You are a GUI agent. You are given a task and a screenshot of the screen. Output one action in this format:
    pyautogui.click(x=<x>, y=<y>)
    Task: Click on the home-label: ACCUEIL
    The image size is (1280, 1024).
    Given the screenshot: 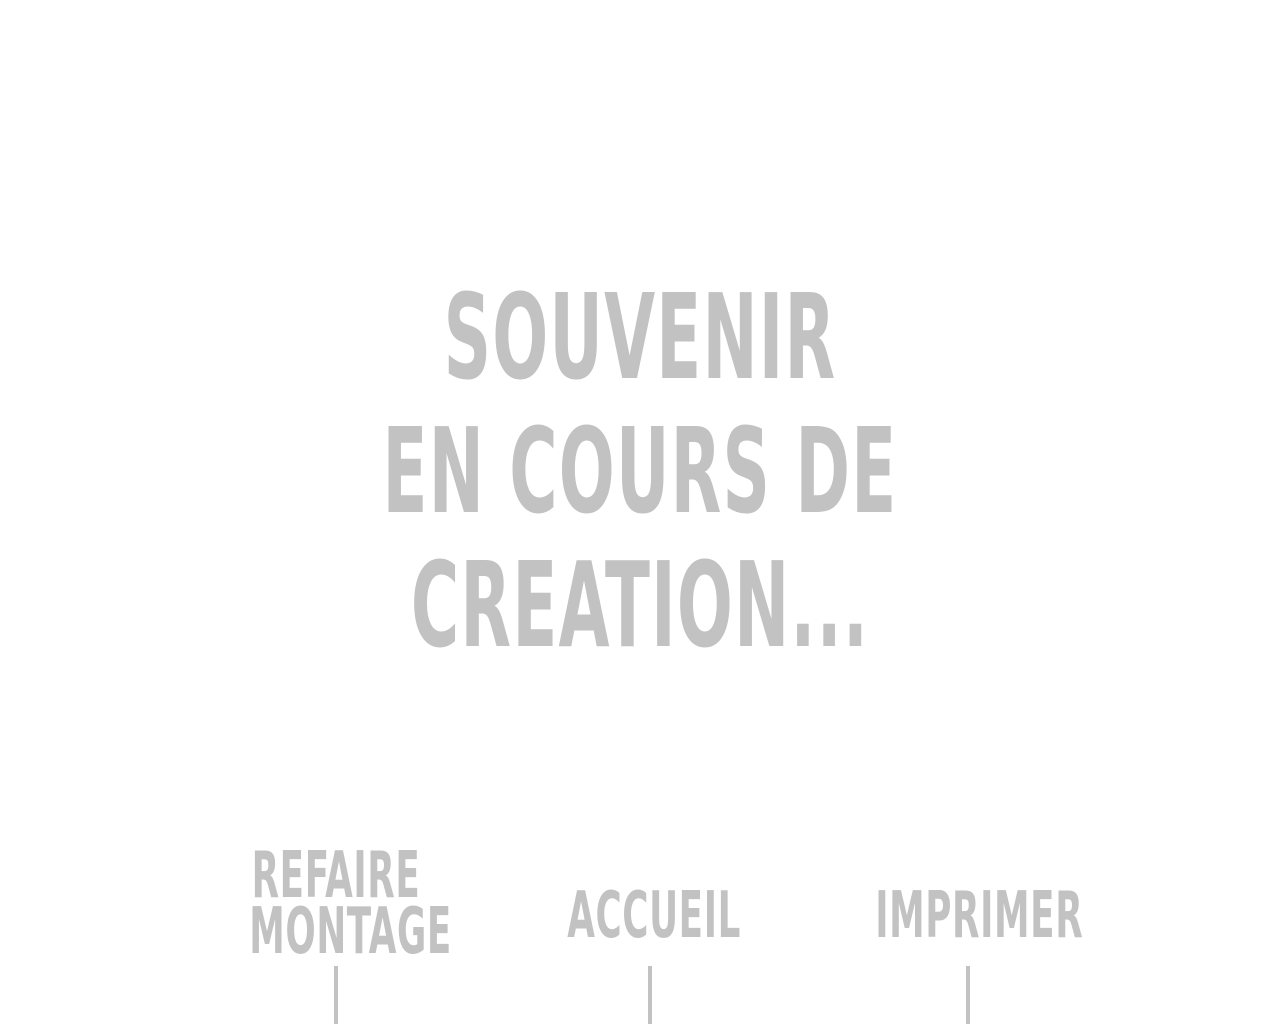 What is the action you would take?
    pyautogui.click(x=654, y=916)
    